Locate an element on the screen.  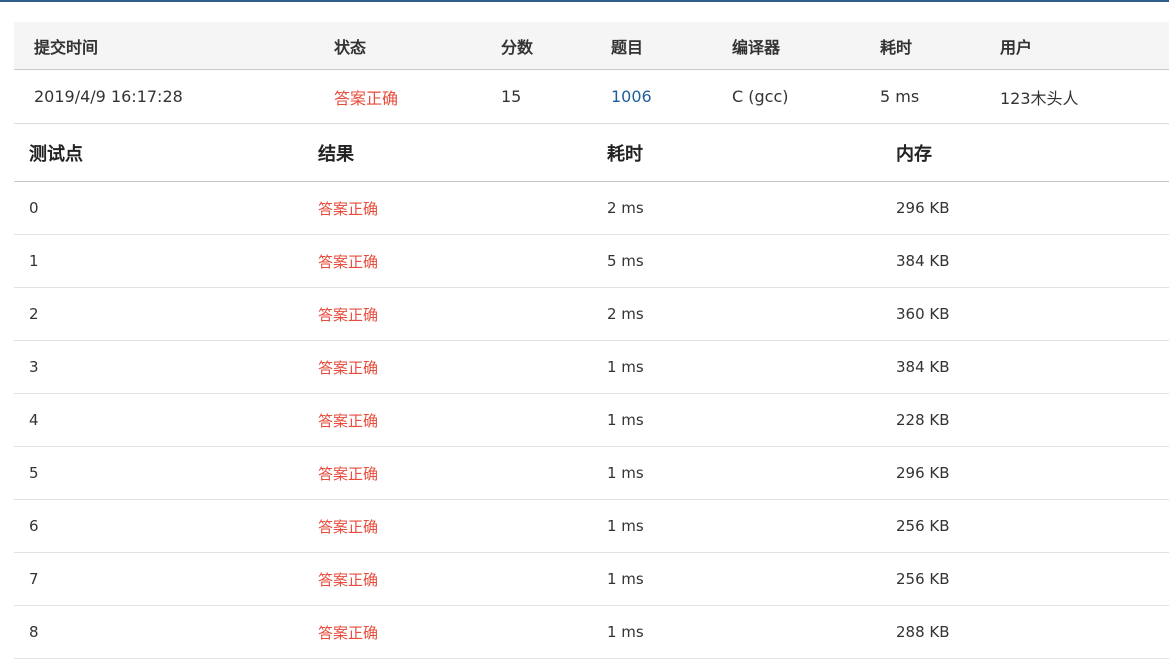
header-user: 用户 is located at coordinates (1016, 47).